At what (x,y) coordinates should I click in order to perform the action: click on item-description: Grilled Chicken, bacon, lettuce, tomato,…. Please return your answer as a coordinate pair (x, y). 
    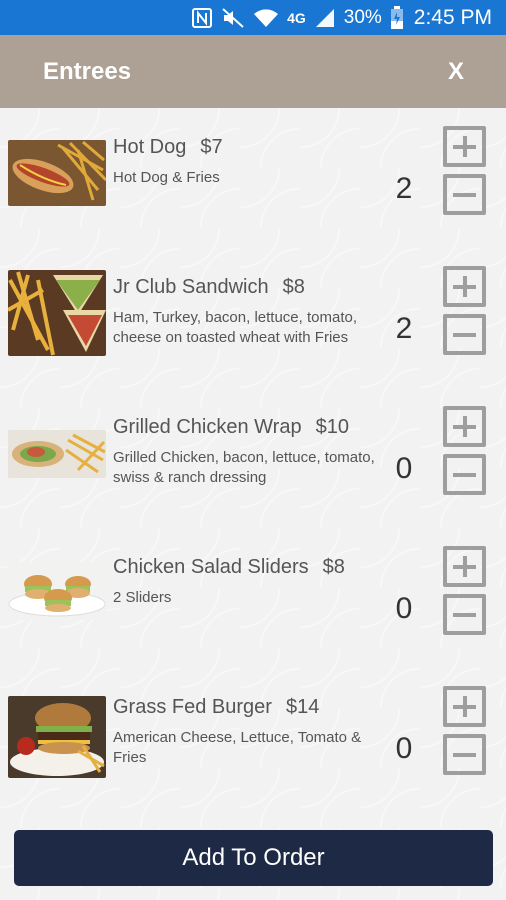
    Looking at the image, I should click on (244, 467).